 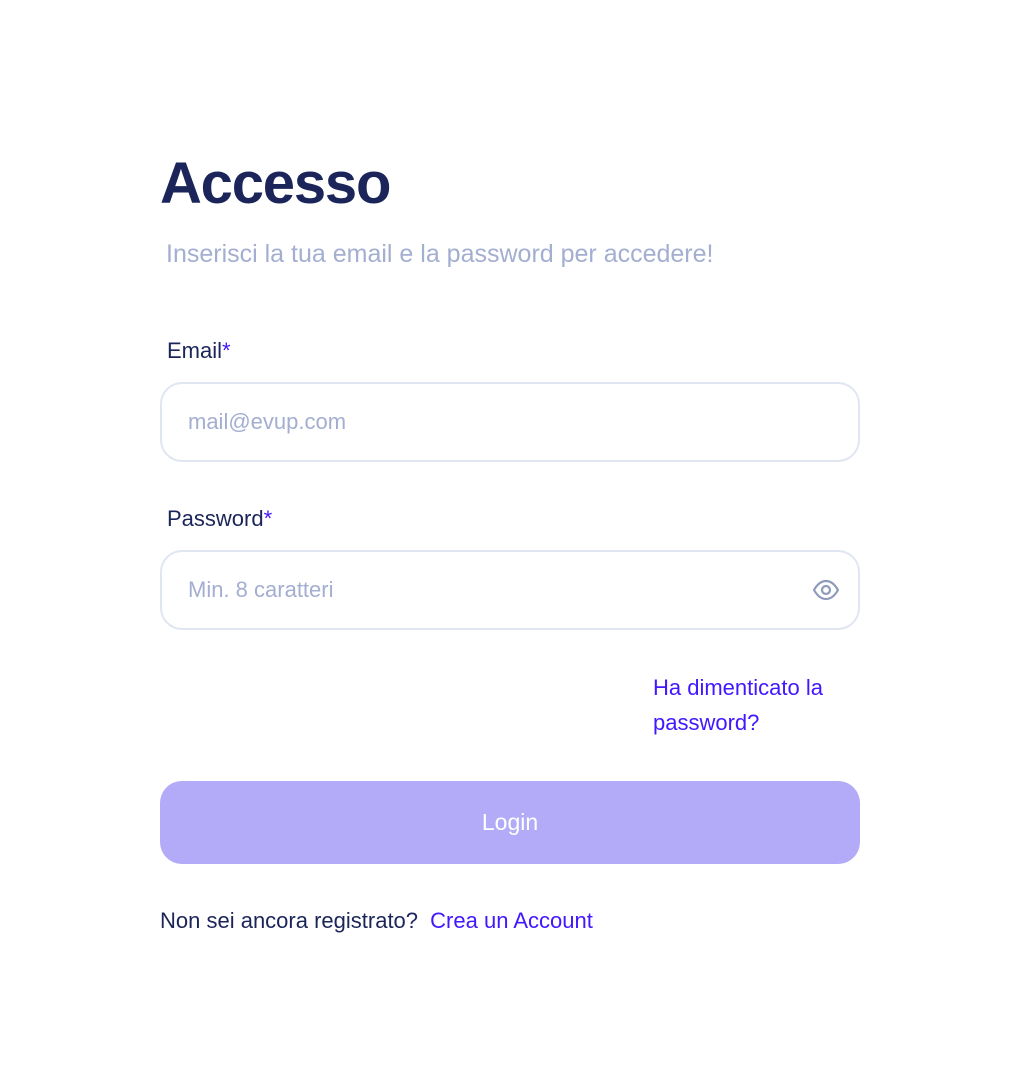 I want to click on email-field-container, so click(x=510, y=422).